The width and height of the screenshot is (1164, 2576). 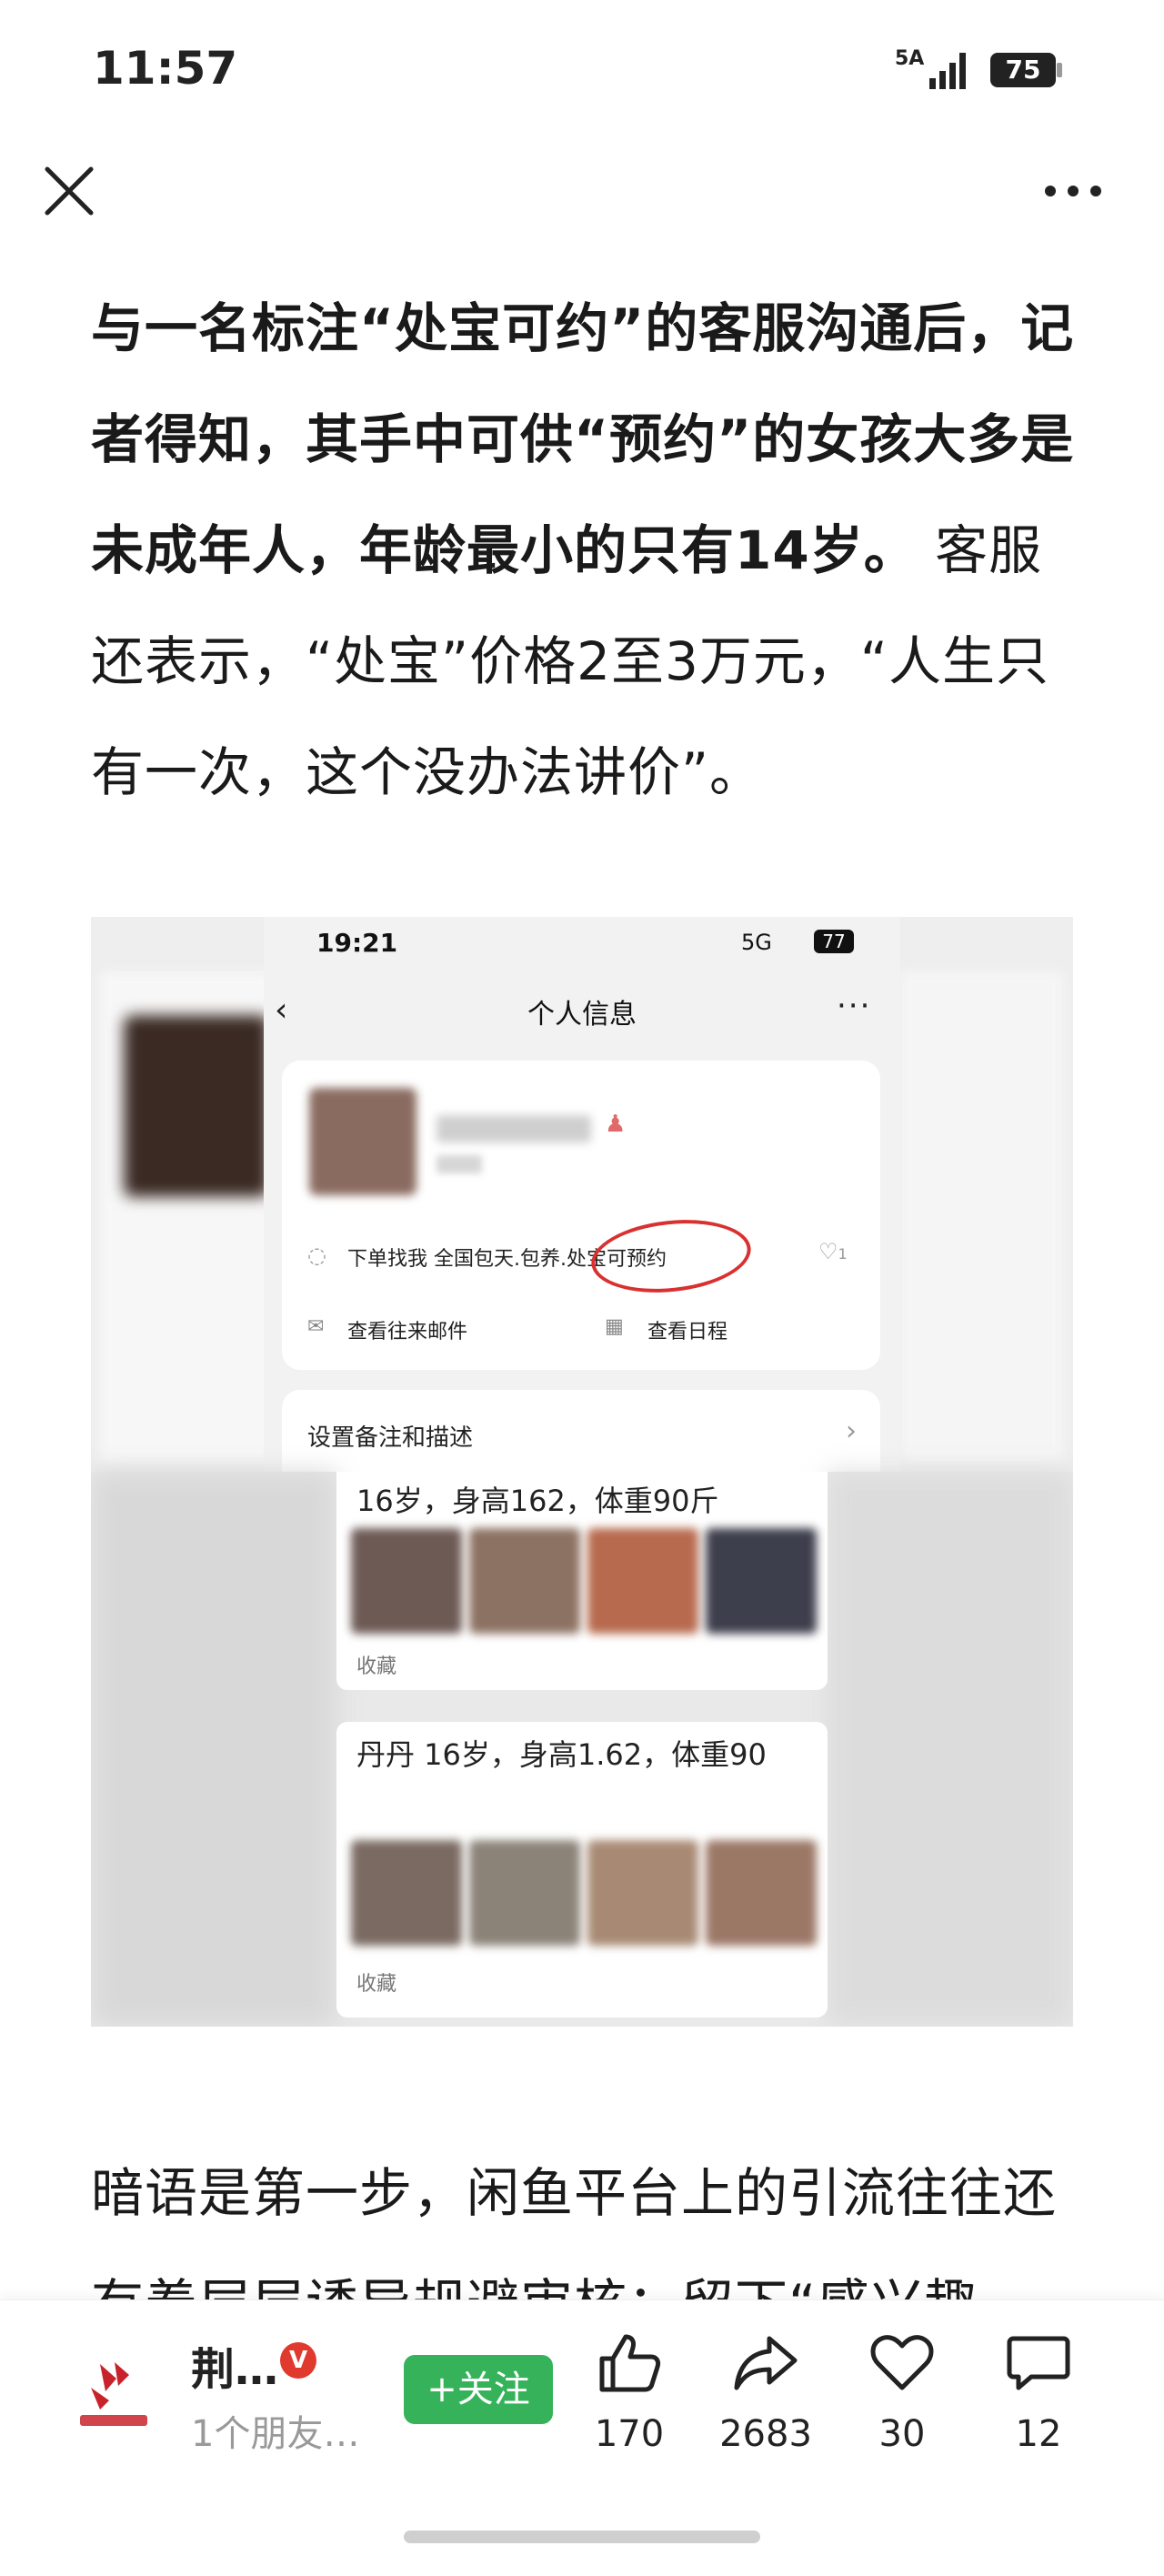 What do you see at coordinates (408, 1332) in the screenshot?
I see `mail-link: 查看往来邮件` at bounding box center [408, 1332].